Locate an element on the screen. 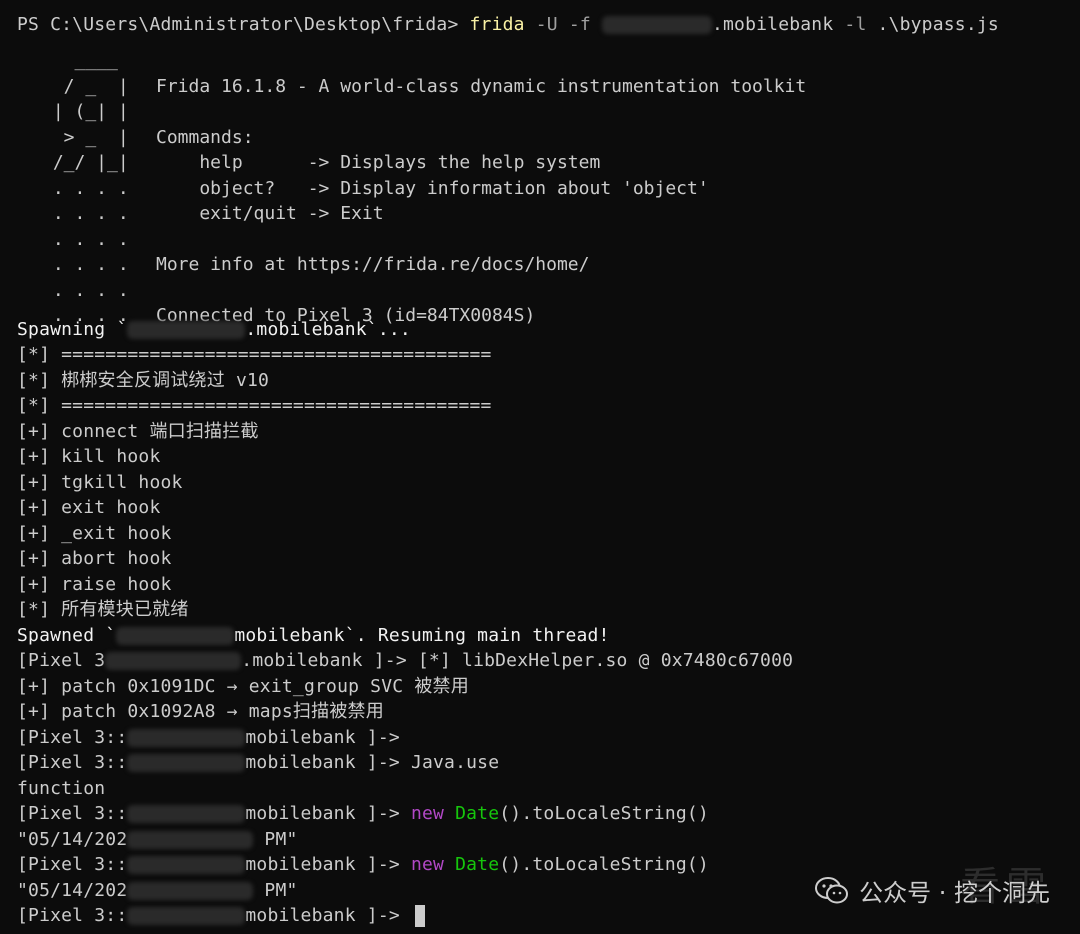 The image size is (1080, 934). output-line: [+] raise hook is located at coordinates (94, 584).